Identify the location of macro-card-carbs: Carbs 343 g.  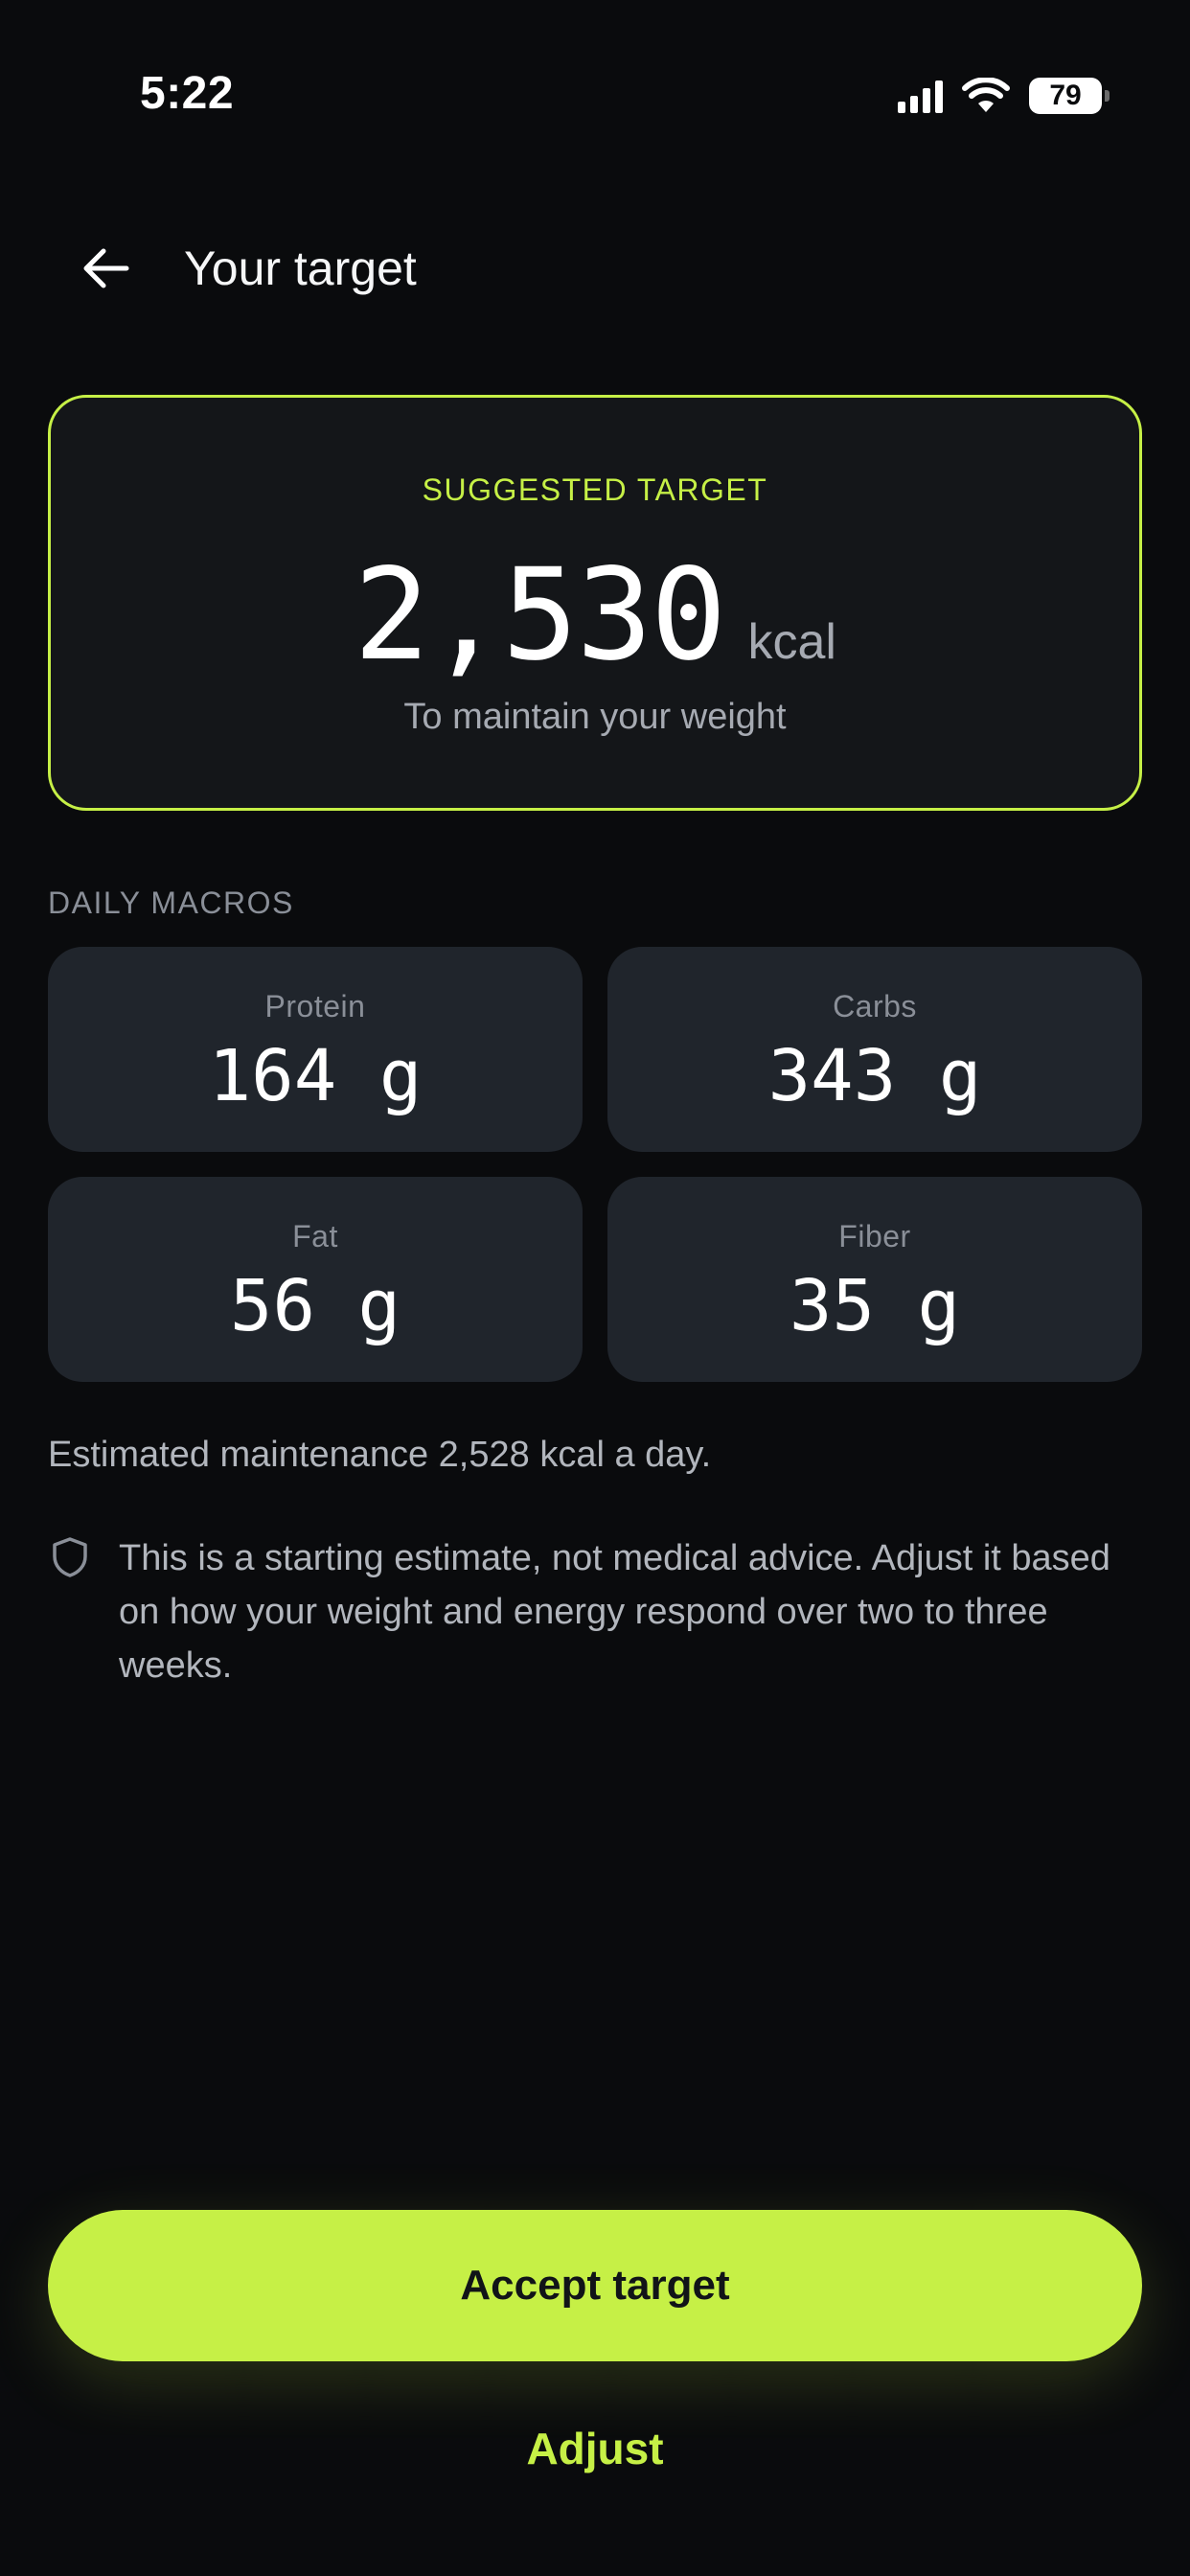
(874, 1049).